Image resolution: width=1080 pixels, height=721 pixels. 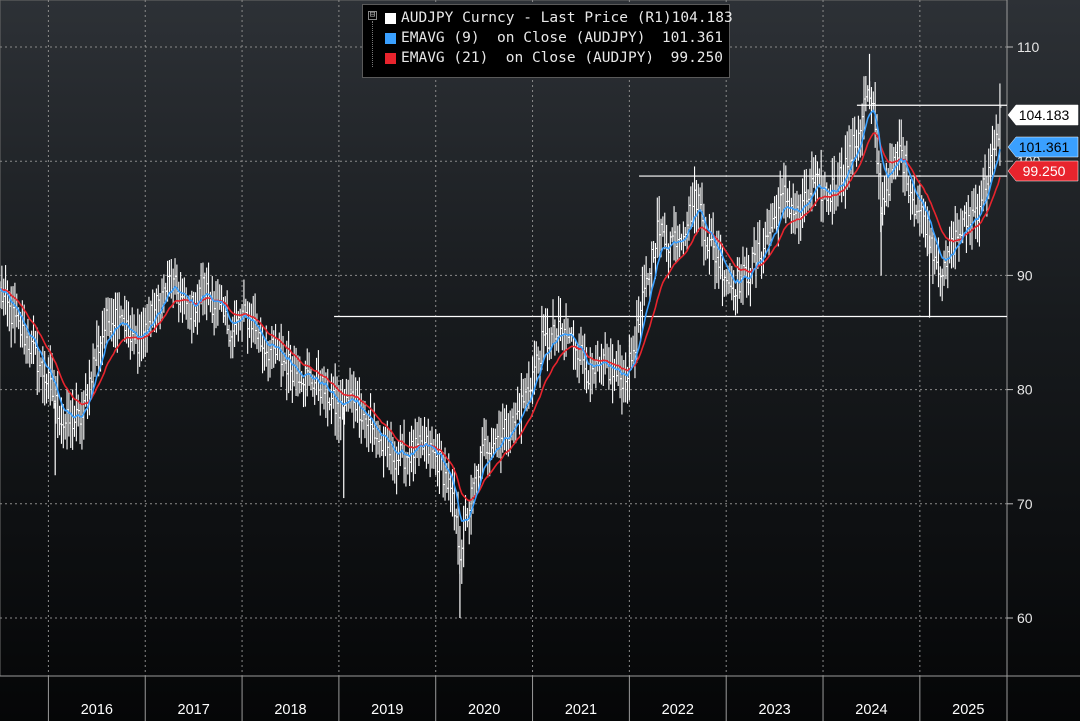 I want to click on y-tick-label: 80, so click(x=1025, y=390).